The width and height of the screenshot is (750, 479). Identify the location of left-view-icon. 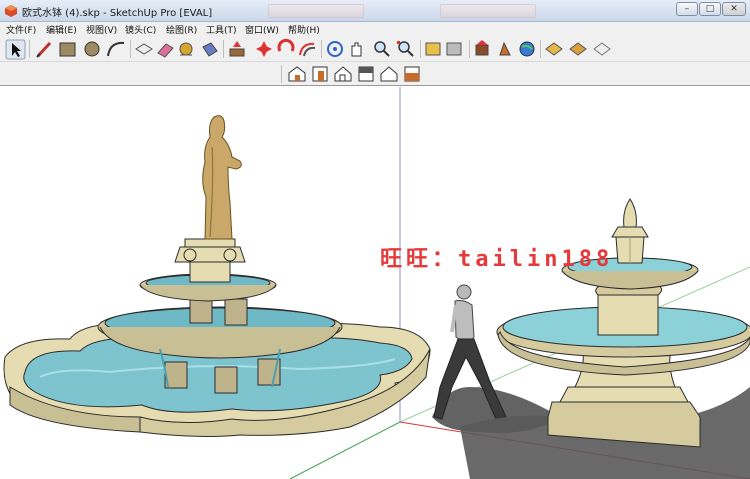
(412, 74).